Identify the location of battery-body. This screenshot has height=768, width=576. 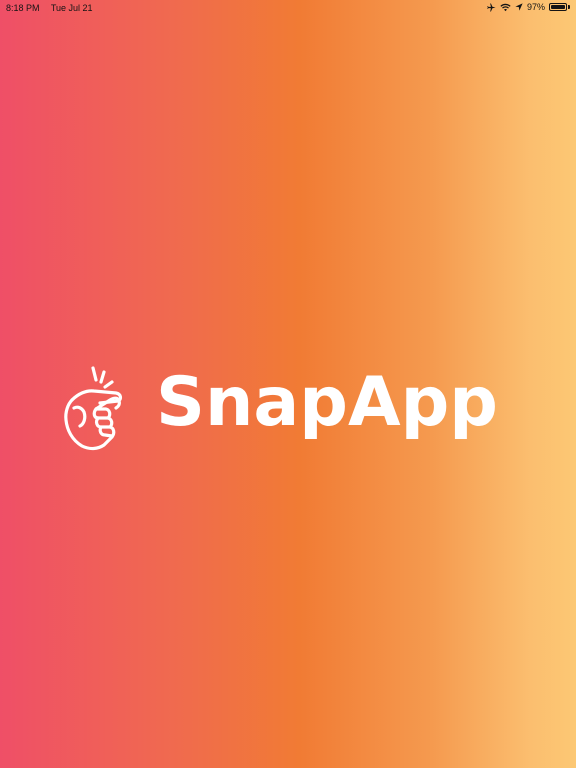
(558, 7).